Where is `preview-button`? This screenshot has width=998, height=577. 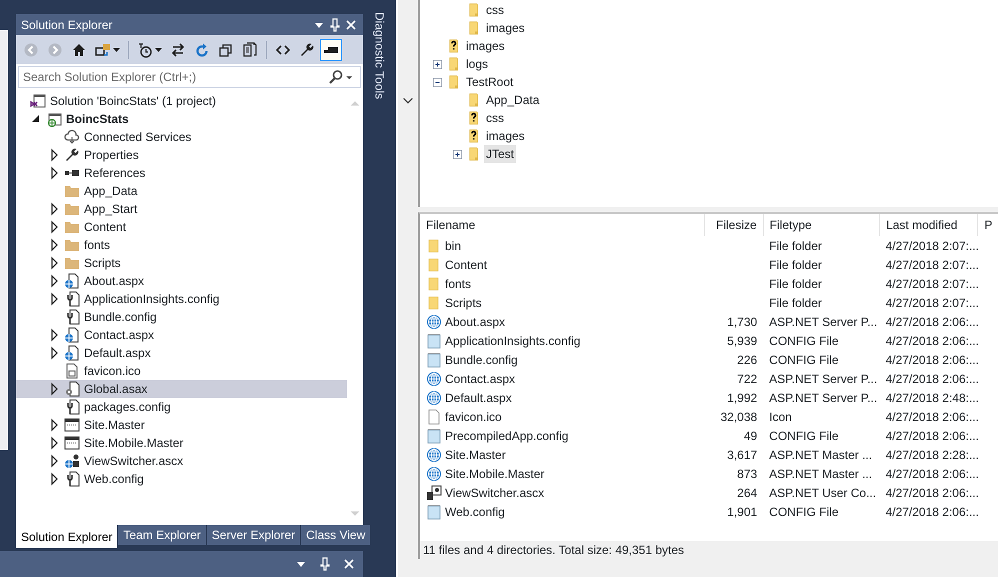
preview-button is located at coordinates (331, 49).